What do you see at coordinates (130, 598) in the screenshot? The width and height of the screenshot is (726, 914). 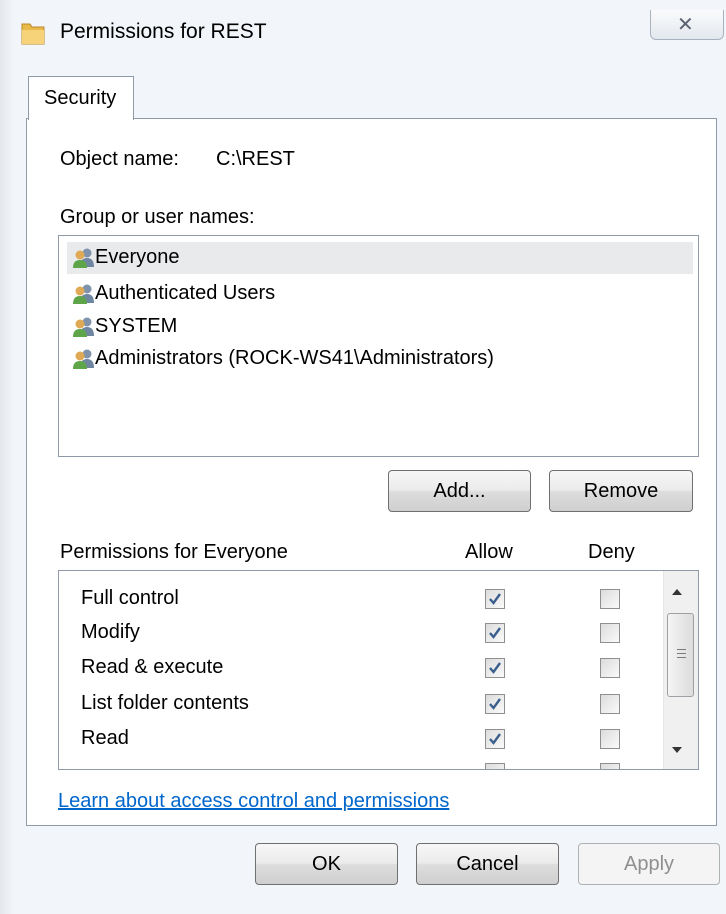 I see `permission-label: Full control` at bounding box center [130, 598].